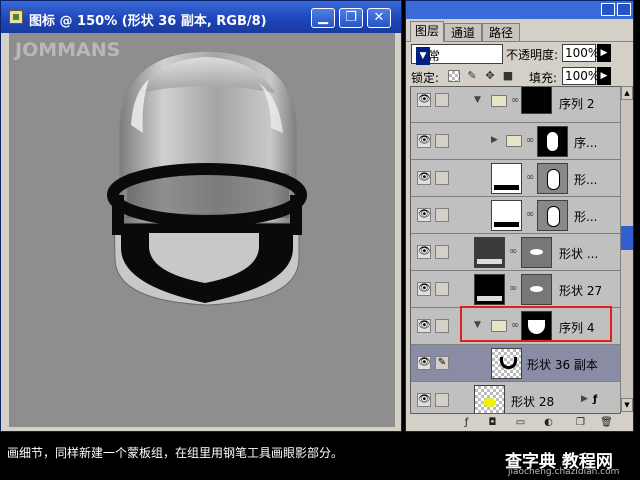 This screenshot has width=640, height=480. Describe the element at coordinates (472, 76) in the screenshot. I see `lock-pixels-icon: ✎` at that location.